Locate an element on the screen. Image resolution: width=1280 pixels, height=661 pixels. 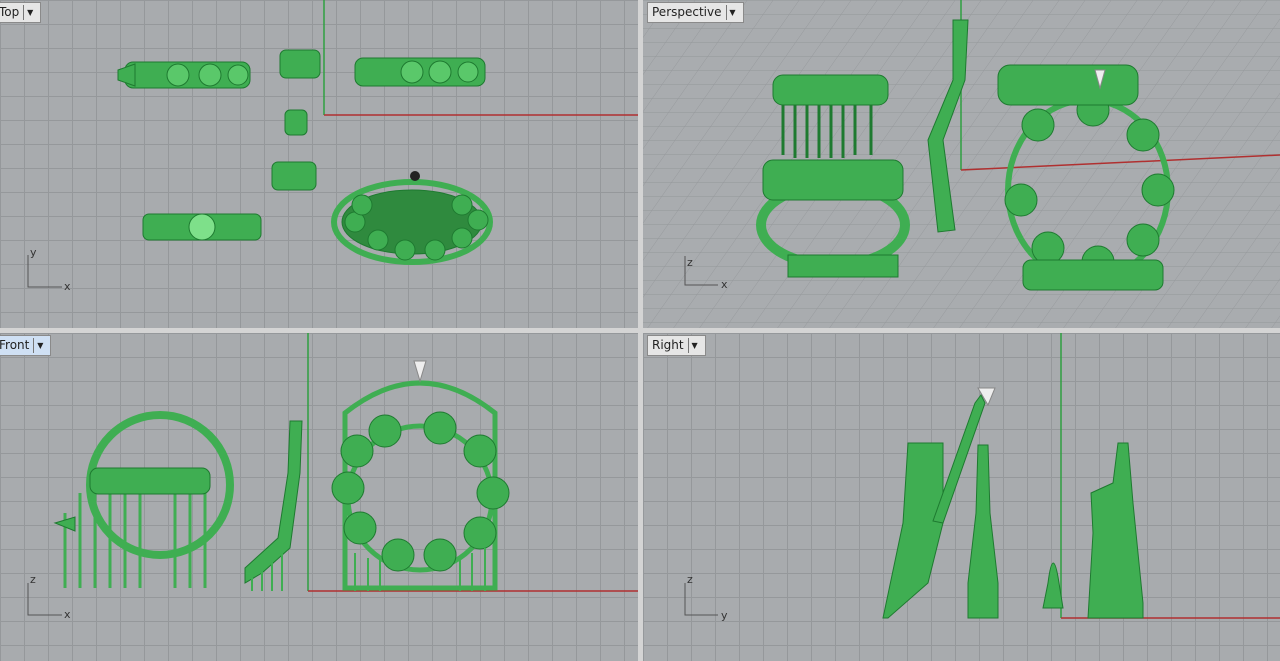
viewport-title: Top is located at coordinates (10, 12).